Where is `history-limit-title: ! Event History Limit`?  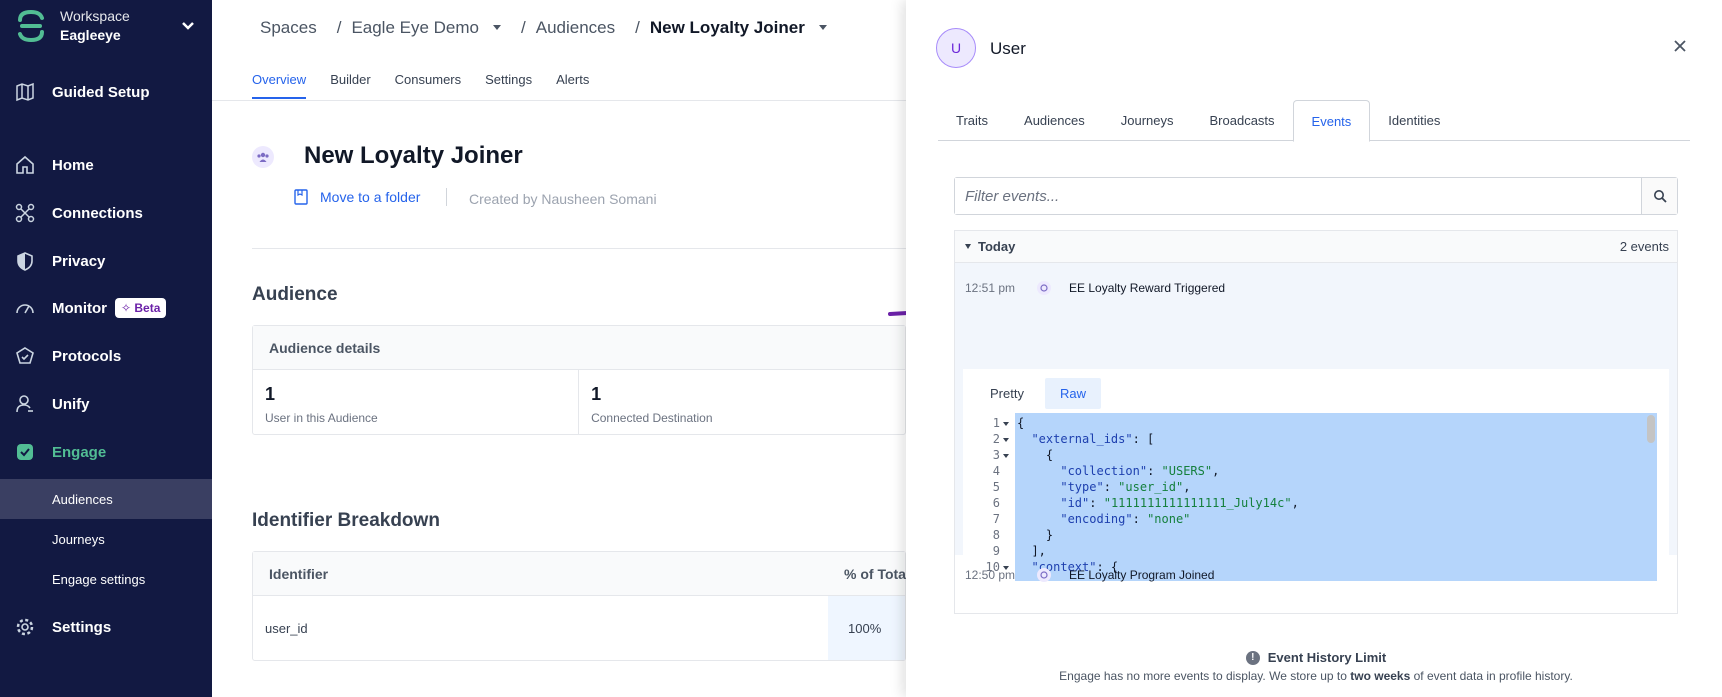
history-limit-title: ! Event History Limit is located at coordinates (1314, 657).